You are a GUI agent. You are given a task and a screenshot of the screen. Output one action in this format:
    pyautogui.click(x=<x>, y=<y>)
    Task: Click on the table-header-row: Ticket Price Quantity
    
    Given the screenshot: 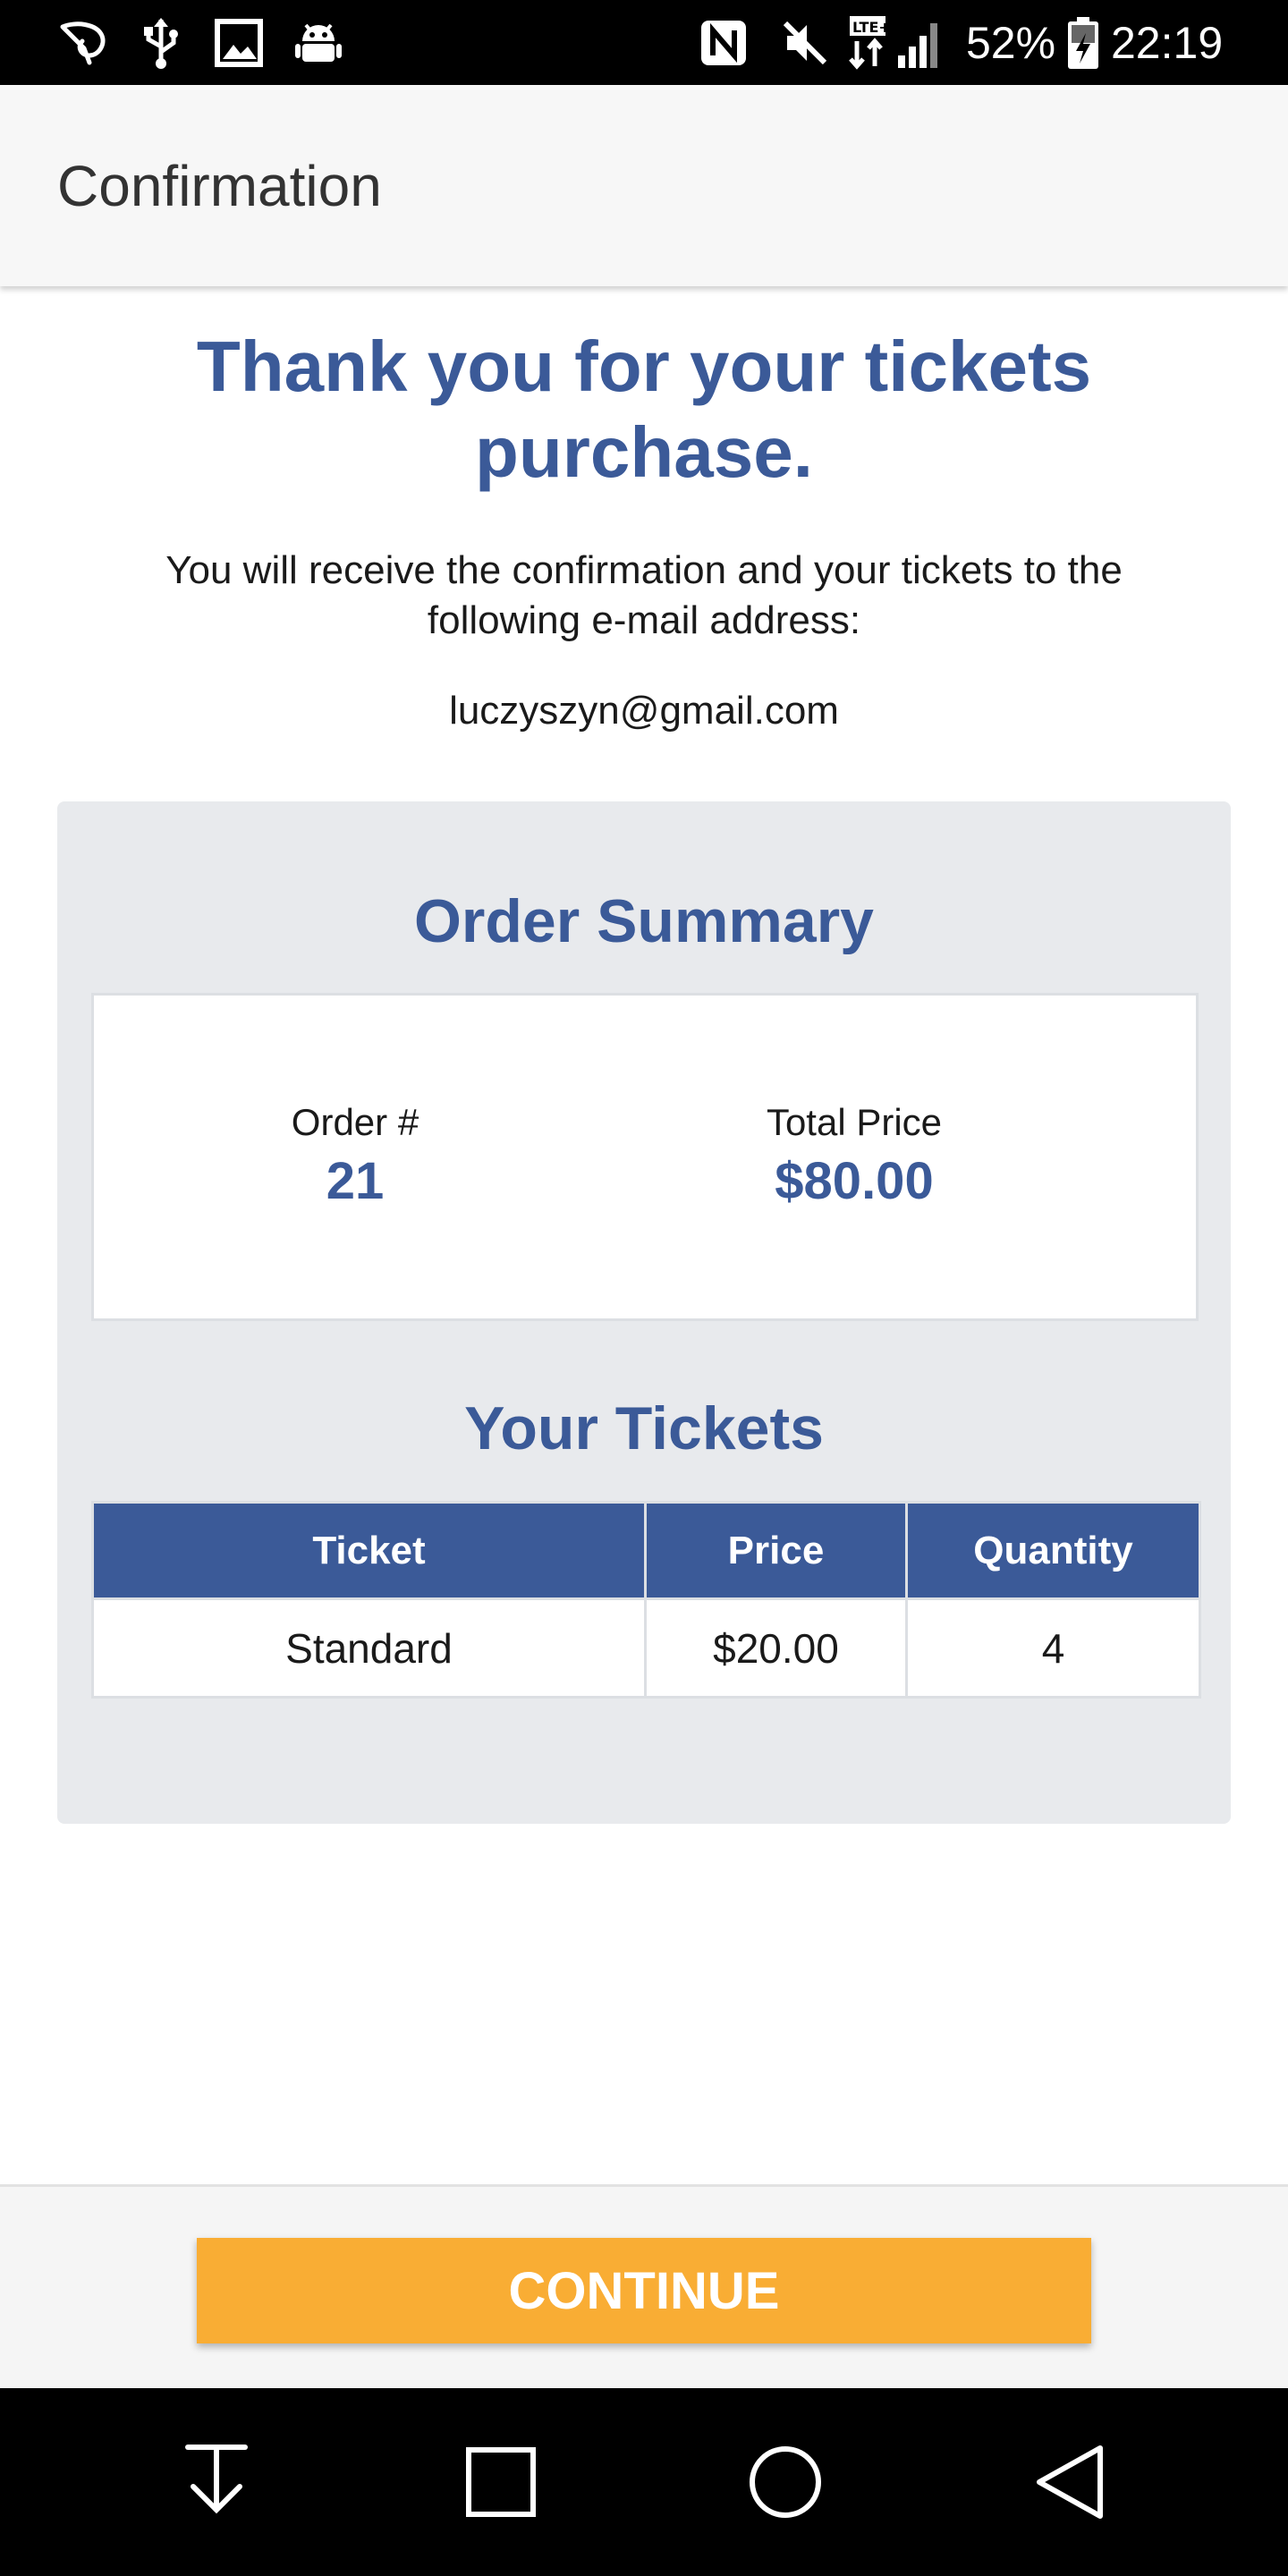 What is the action you would take?
    pyautogui.click(x=646, y=1550)
    